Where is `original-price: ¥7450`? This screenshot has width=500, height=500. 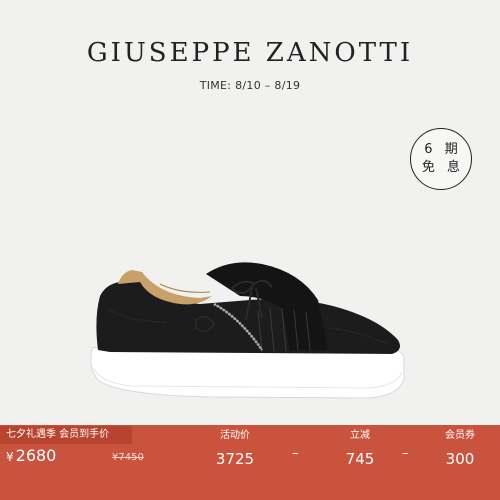
original-price: ¥7450 is located at coordinates (128, 457).